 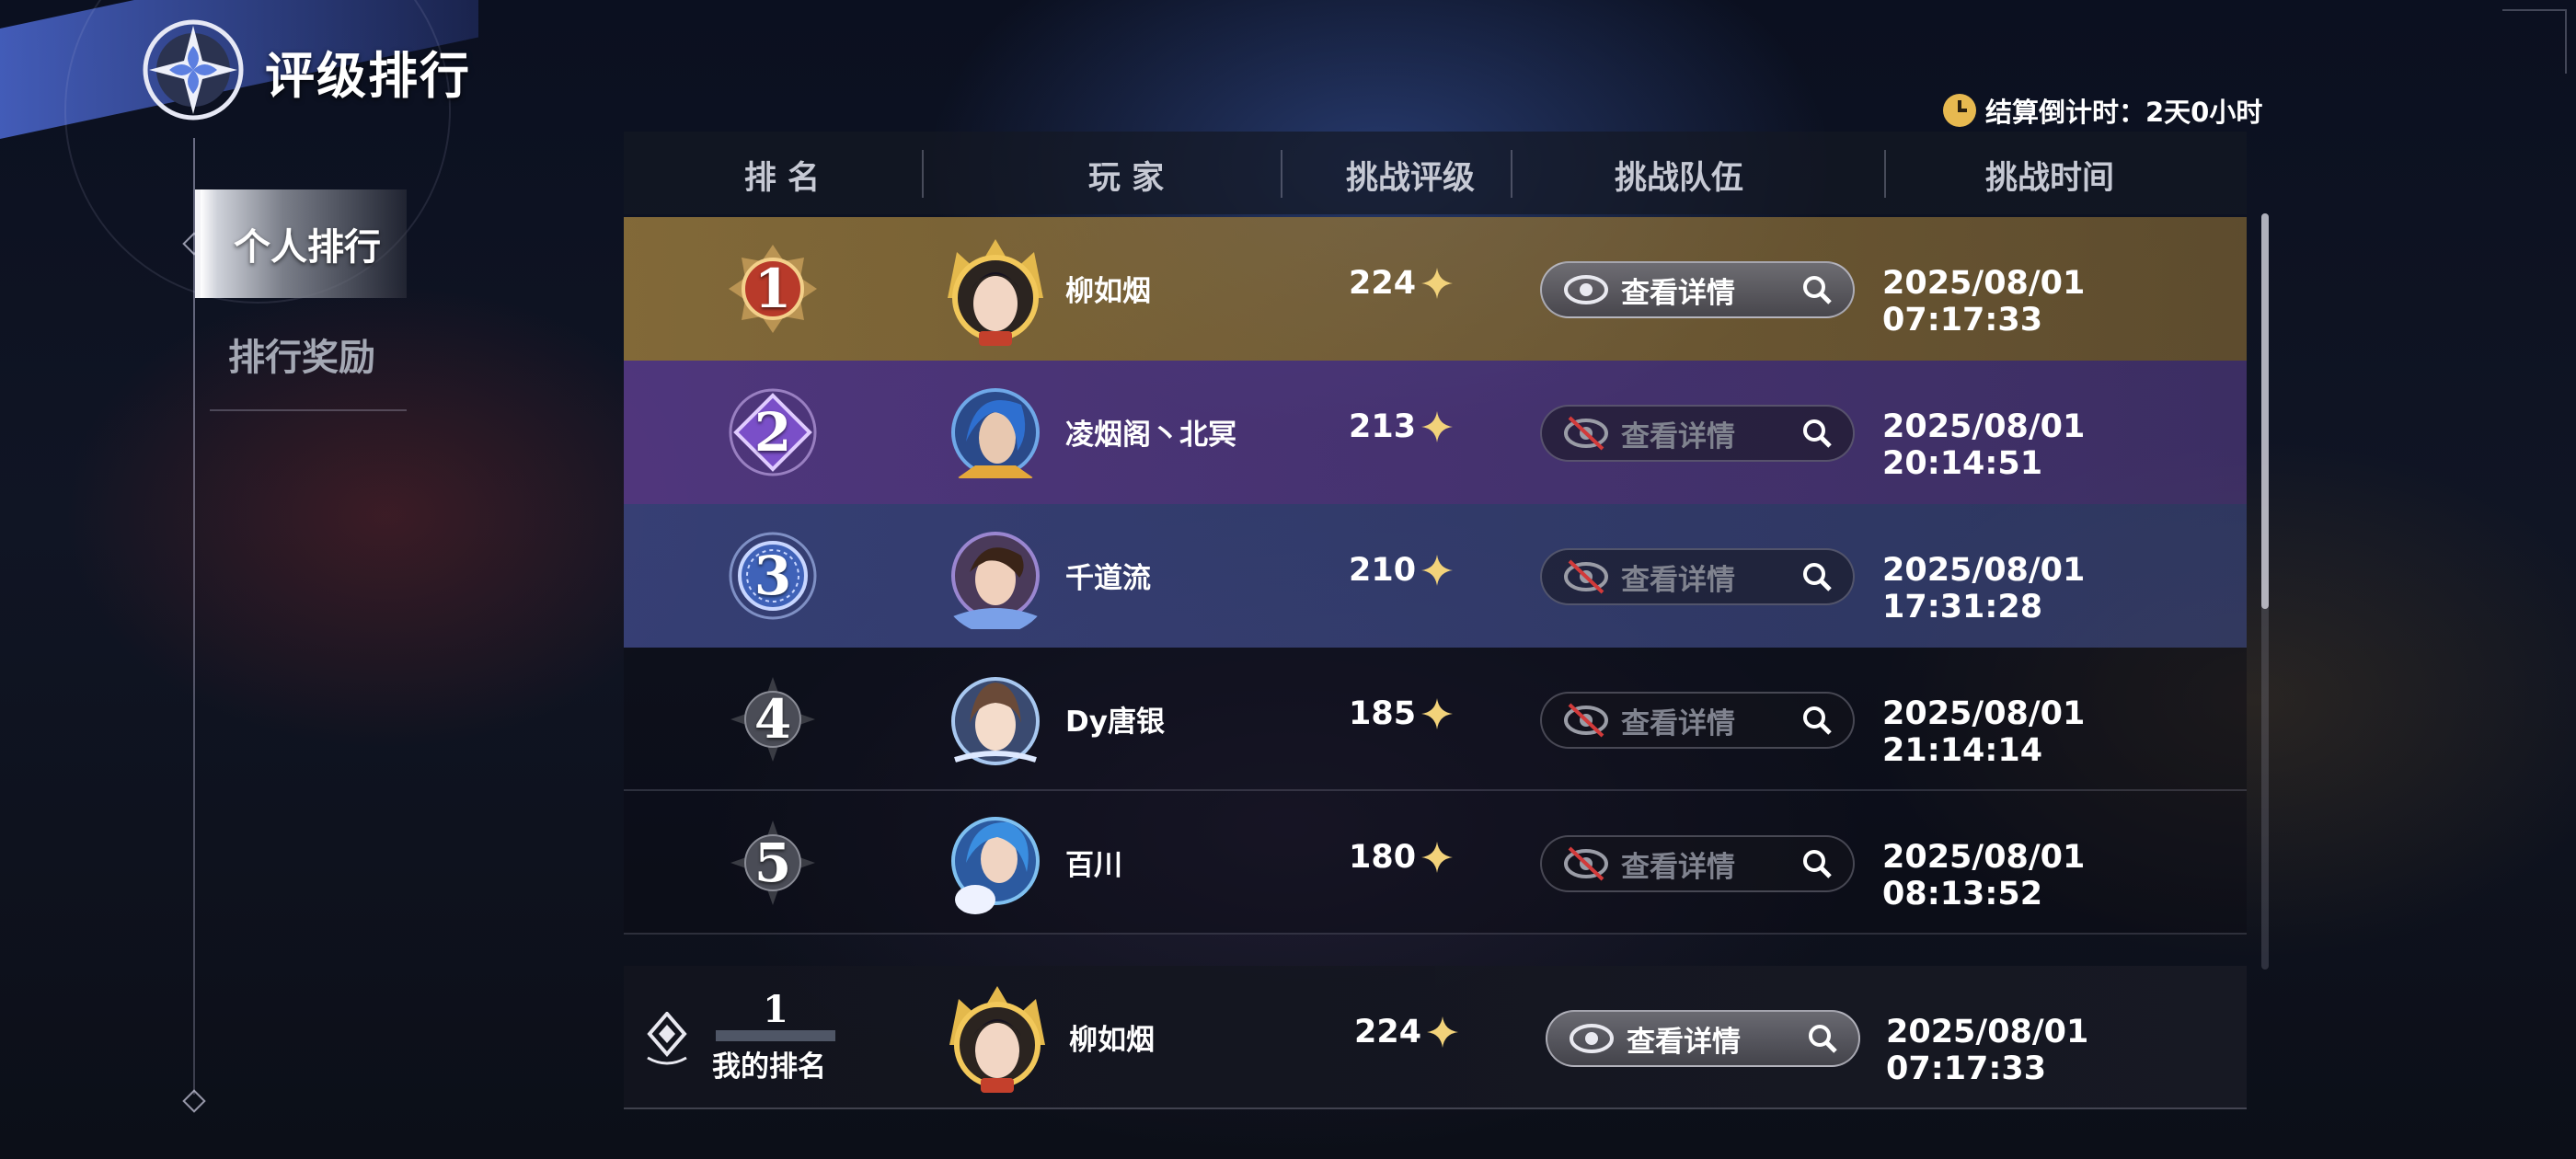 I want to click on rank-number: 1, so click(x=772, y=289).